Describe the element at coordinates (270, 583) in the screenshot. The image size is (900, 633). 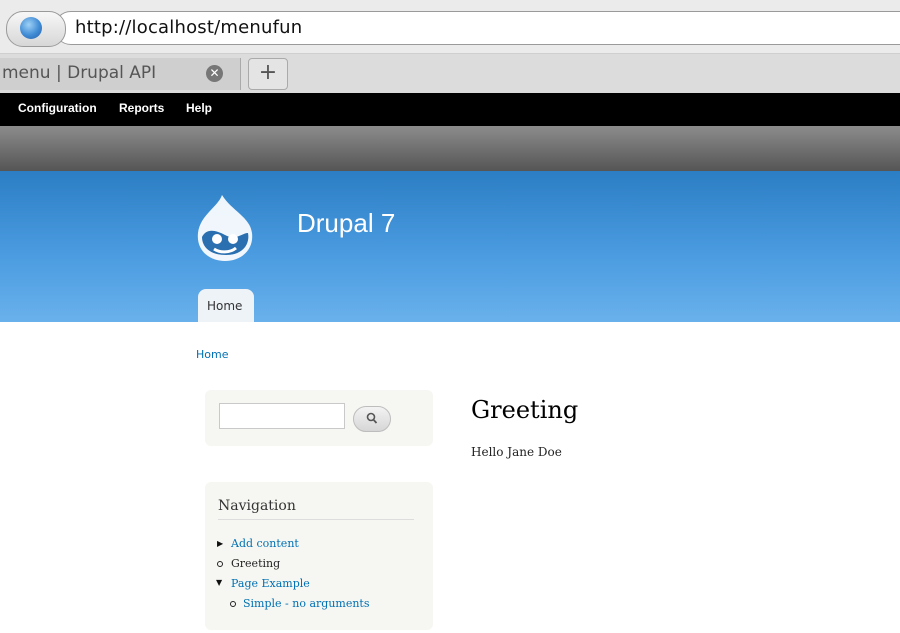
I see `nav-item-page-example: Page Example` at that location.